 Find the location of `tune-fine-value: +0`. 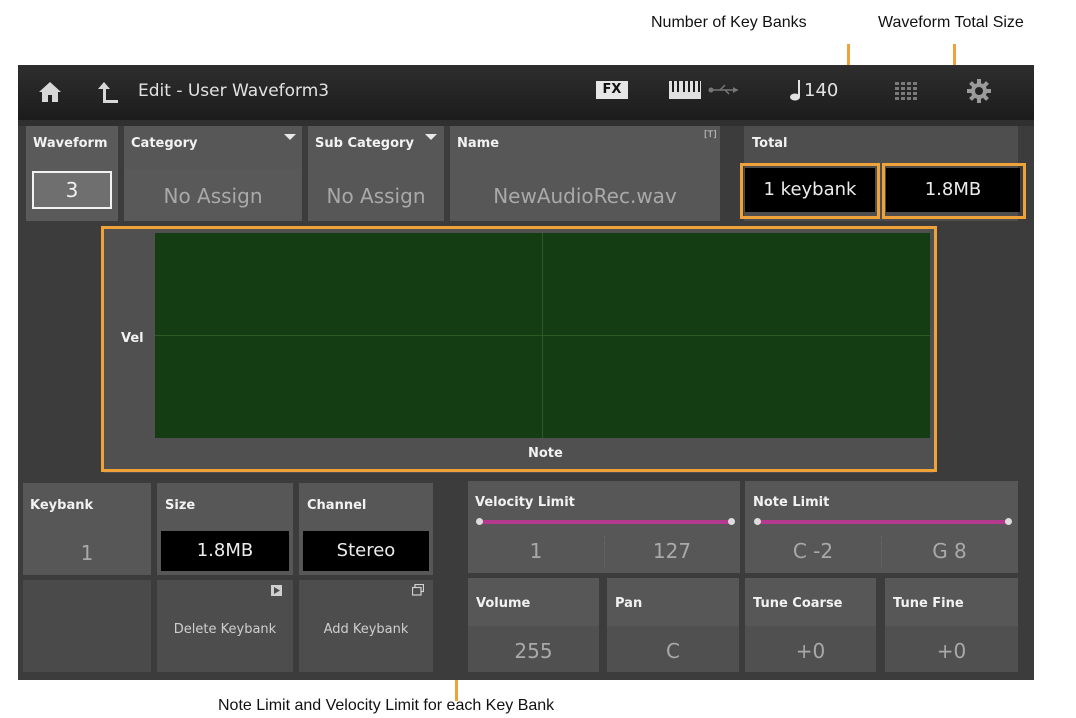

tune-fine-value: +0 is located at coordinates (951, 651).